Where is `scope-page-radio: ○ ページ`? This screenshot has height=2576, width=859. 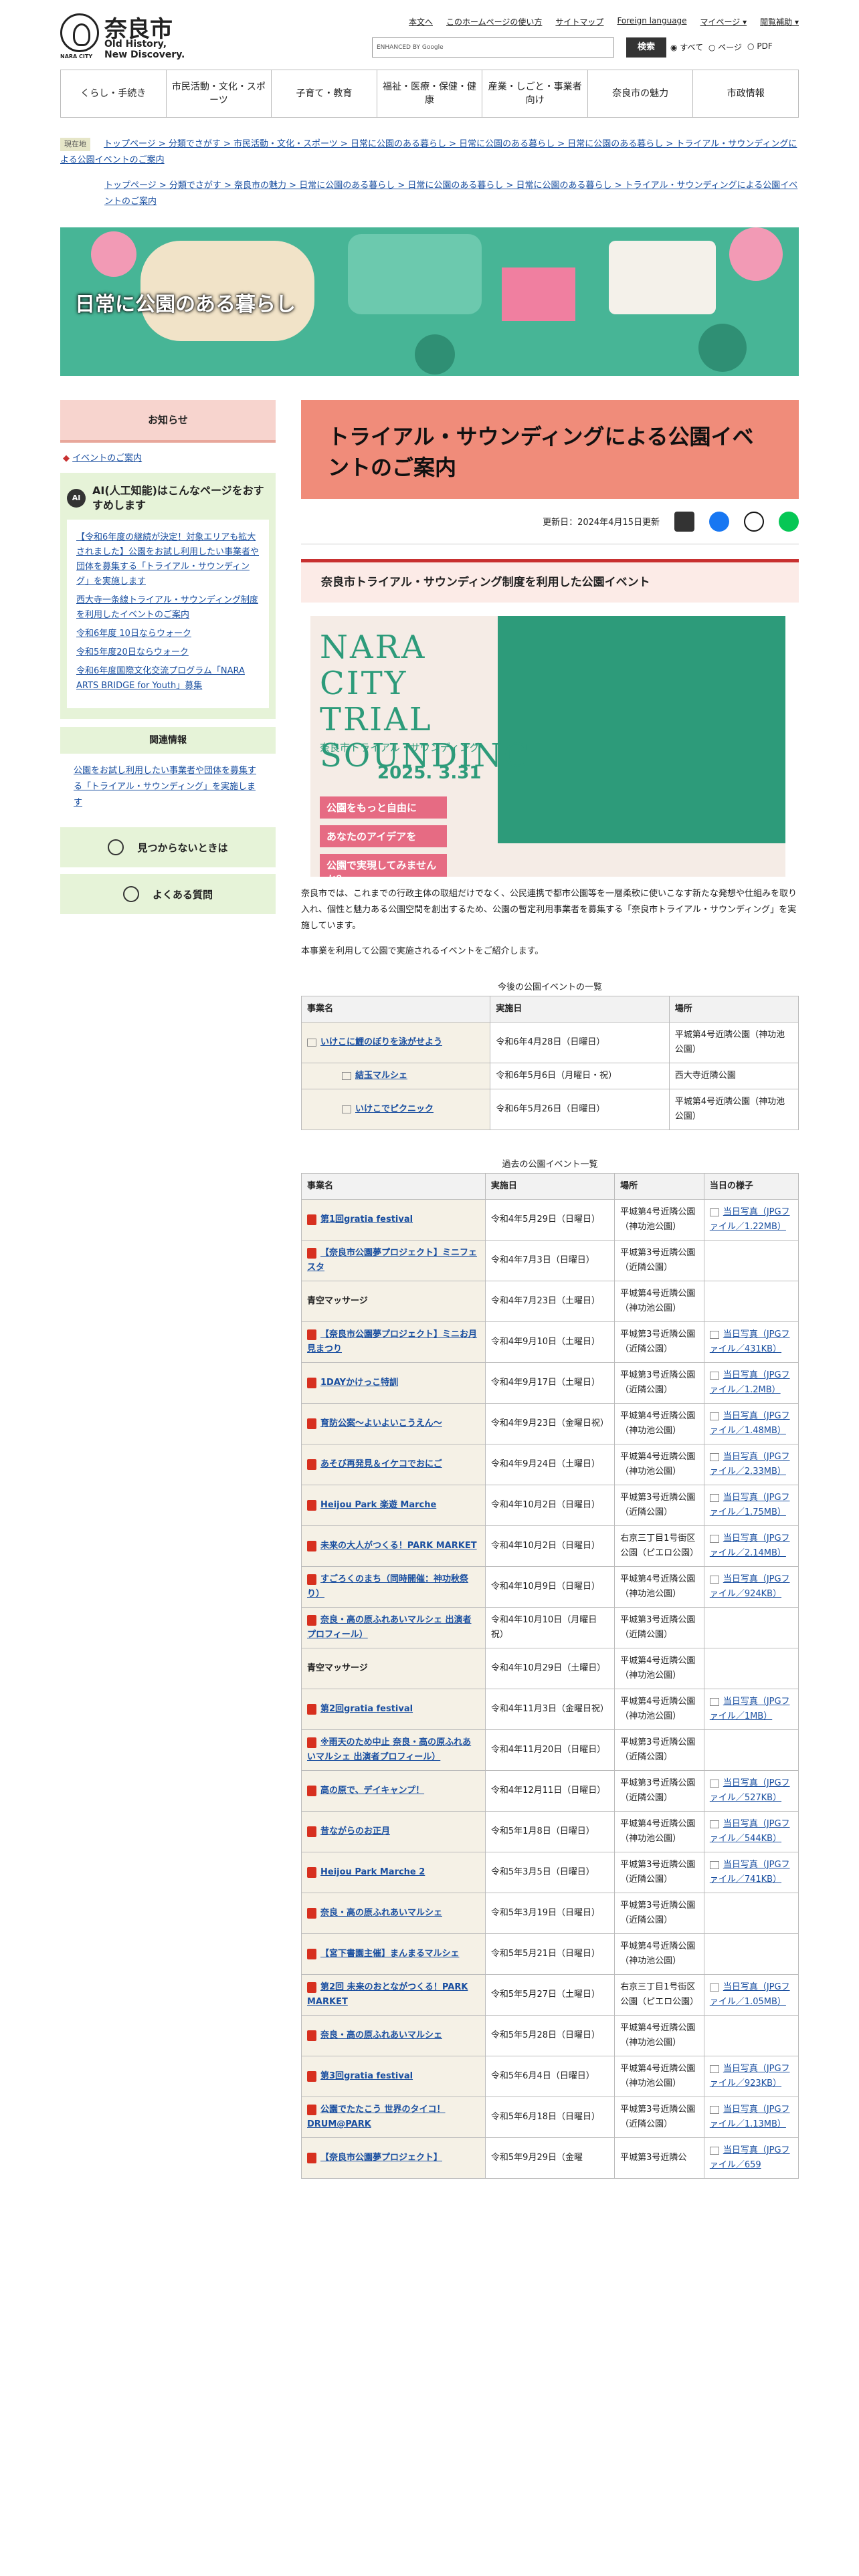
scope-page-radio: ○ ページ is located at coordinates (725, 47).